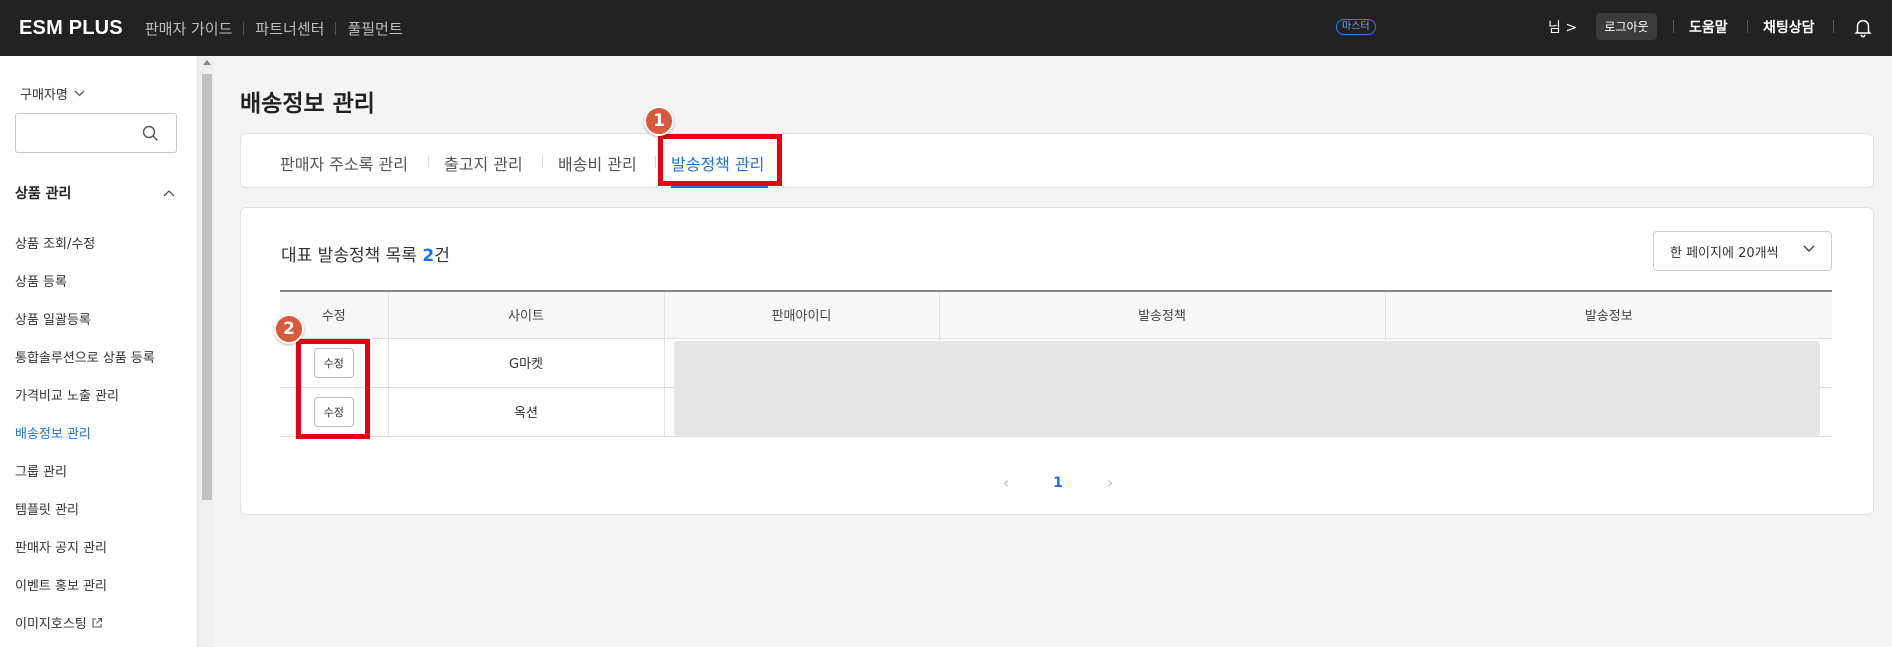 This screenshot has height=647, width=1892. I want to click on page-size-value: 한 페이지에 20개씩, so click(1724, 253).